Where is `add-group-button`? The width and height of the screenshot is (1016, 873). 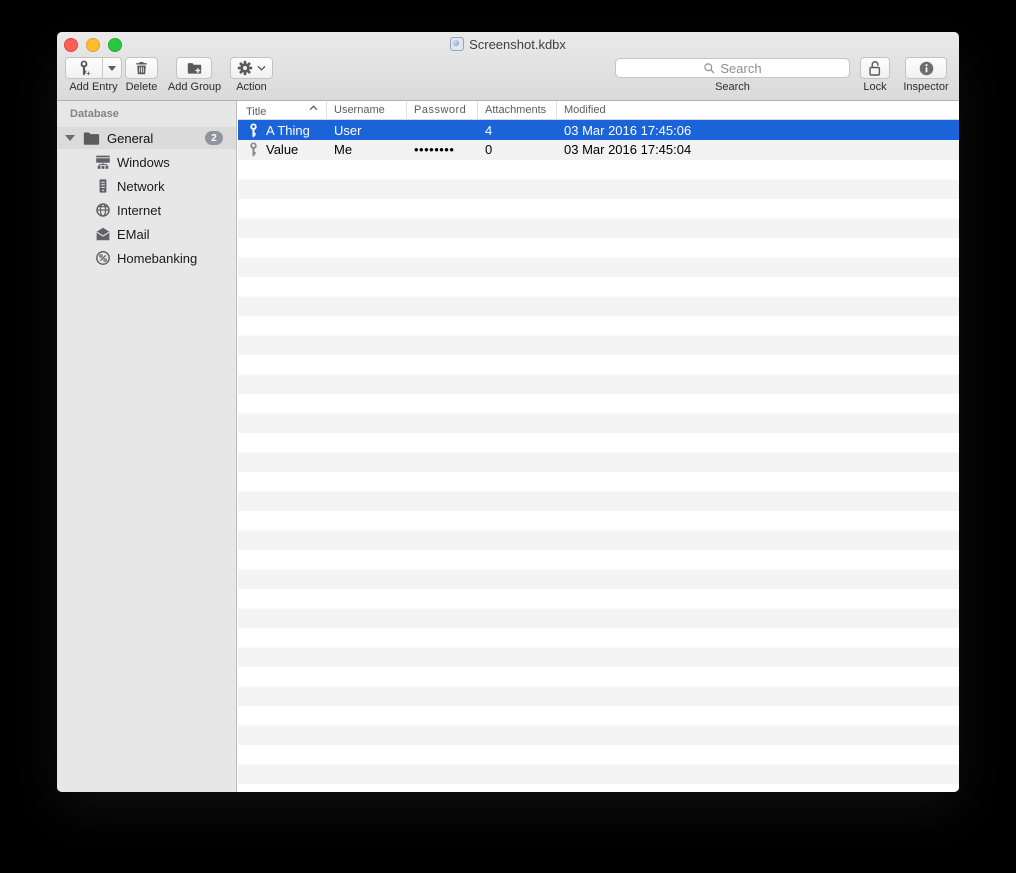
add-group-button is located at coordinates (194, 68).